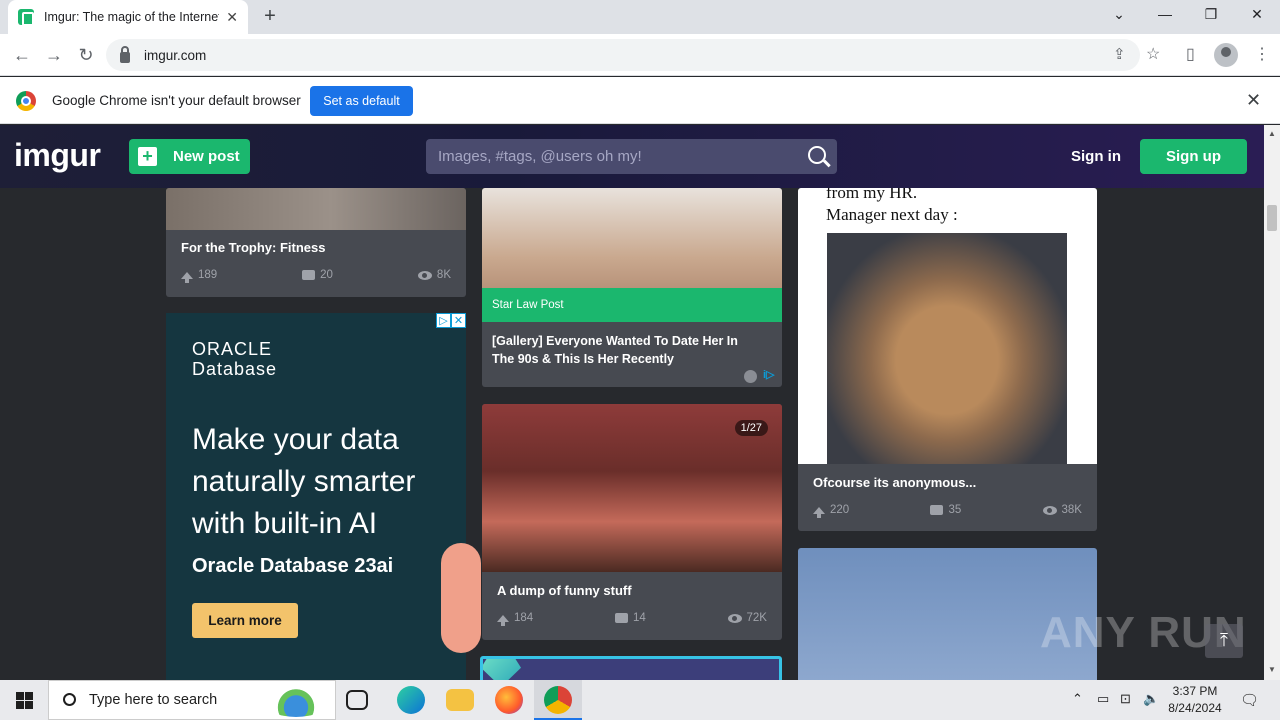 The image size is (1280, 720). I want to click on edge-icon, so click(411, 700).